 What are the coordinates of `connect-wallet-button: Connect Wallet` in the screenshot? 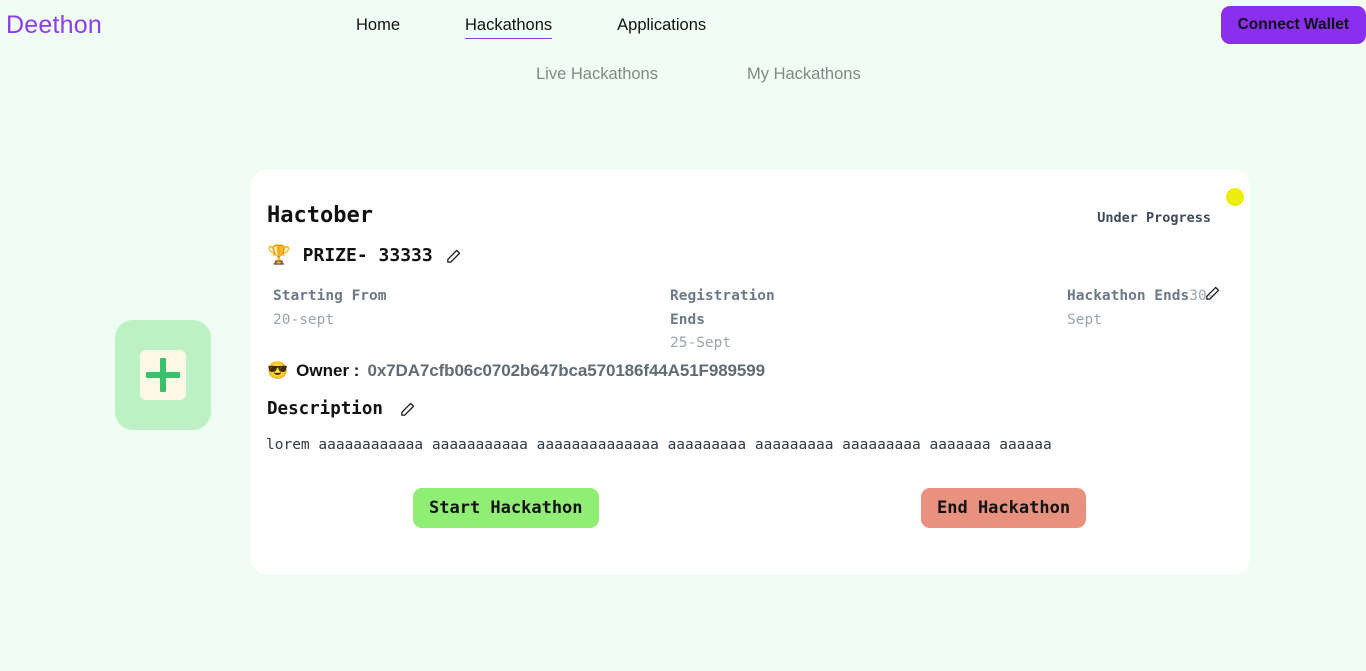 It's located at (1293, 25).